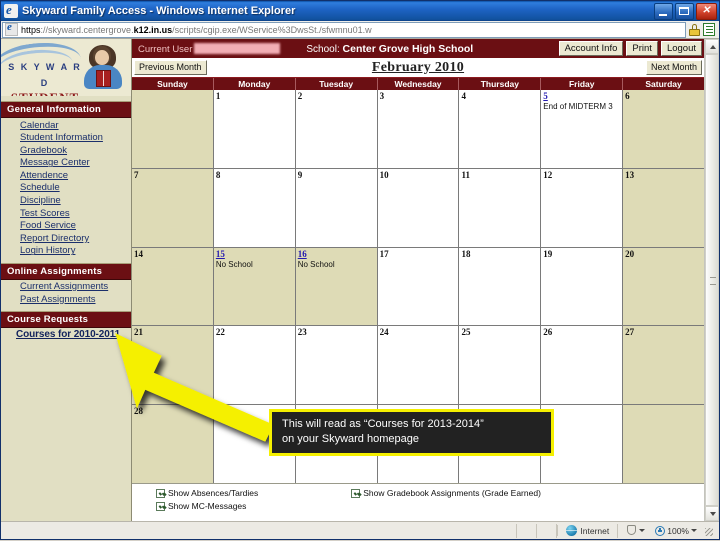 The height and width of the screenshot is (541, 720). I want to click on calendar-day-number: 17, so click(384, 253).